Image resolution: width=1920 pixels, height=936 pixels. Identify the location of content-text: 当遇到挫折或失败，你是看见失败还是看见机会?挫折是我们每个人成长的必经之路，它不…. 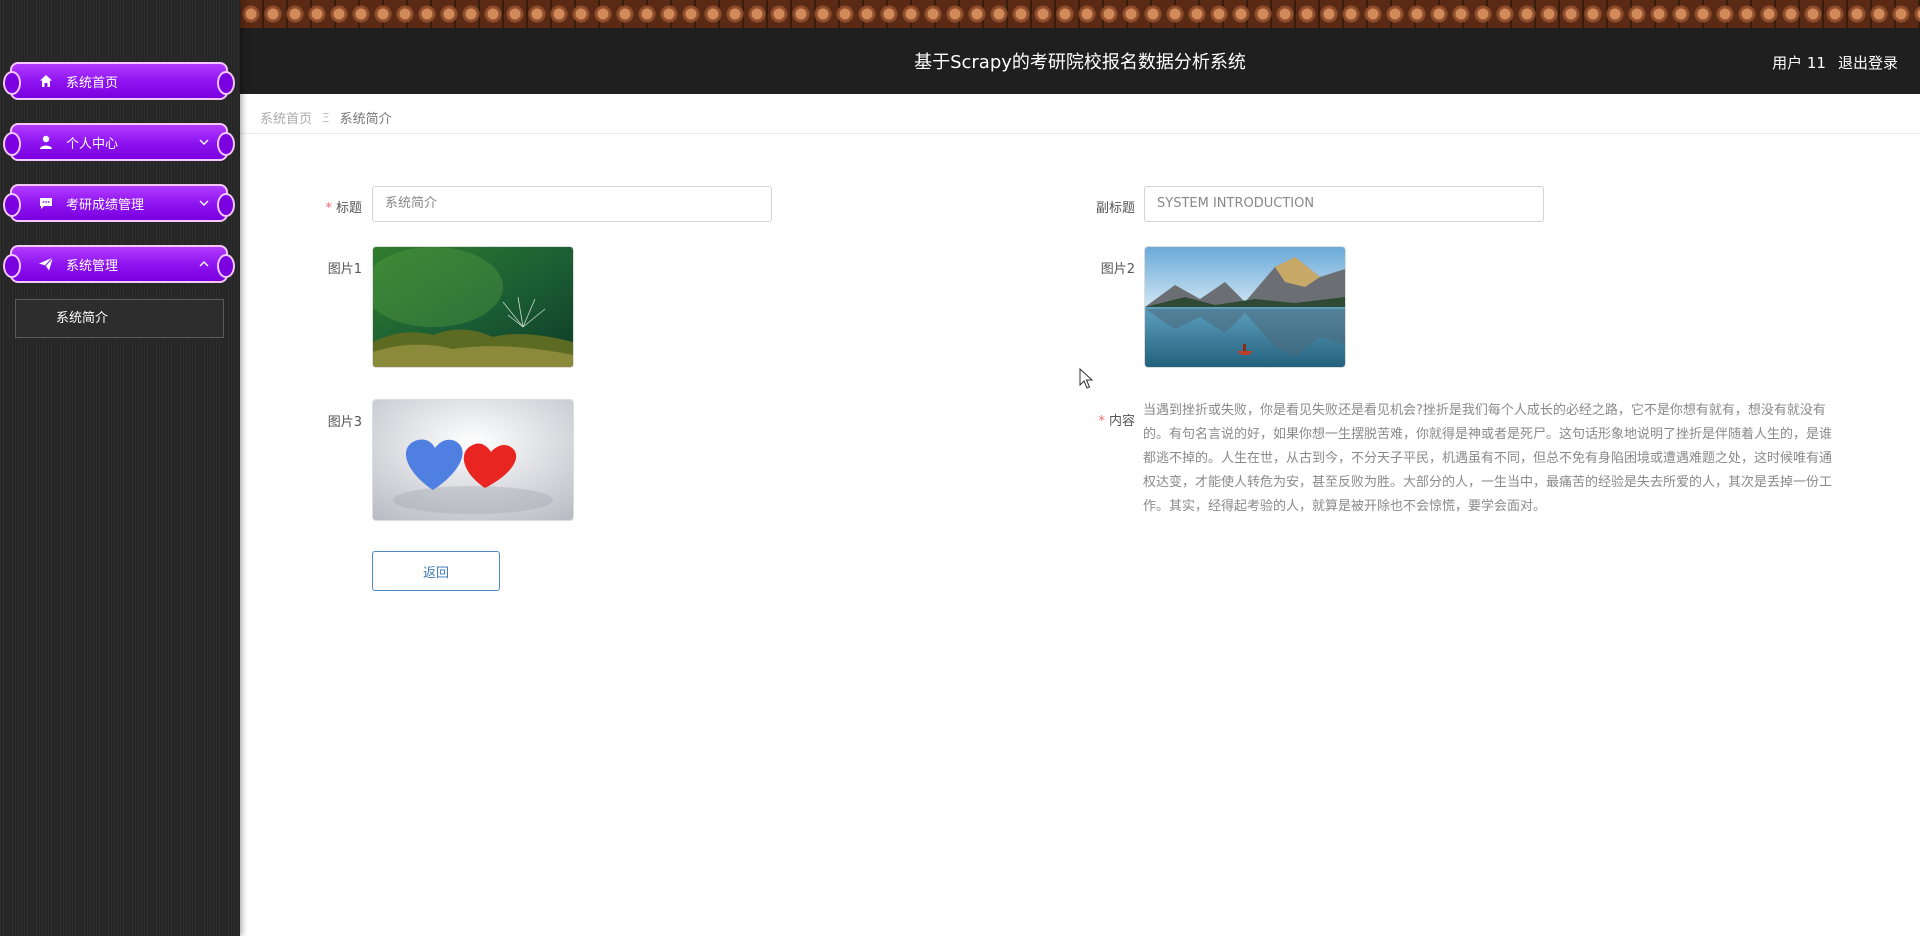
(1488, 458).